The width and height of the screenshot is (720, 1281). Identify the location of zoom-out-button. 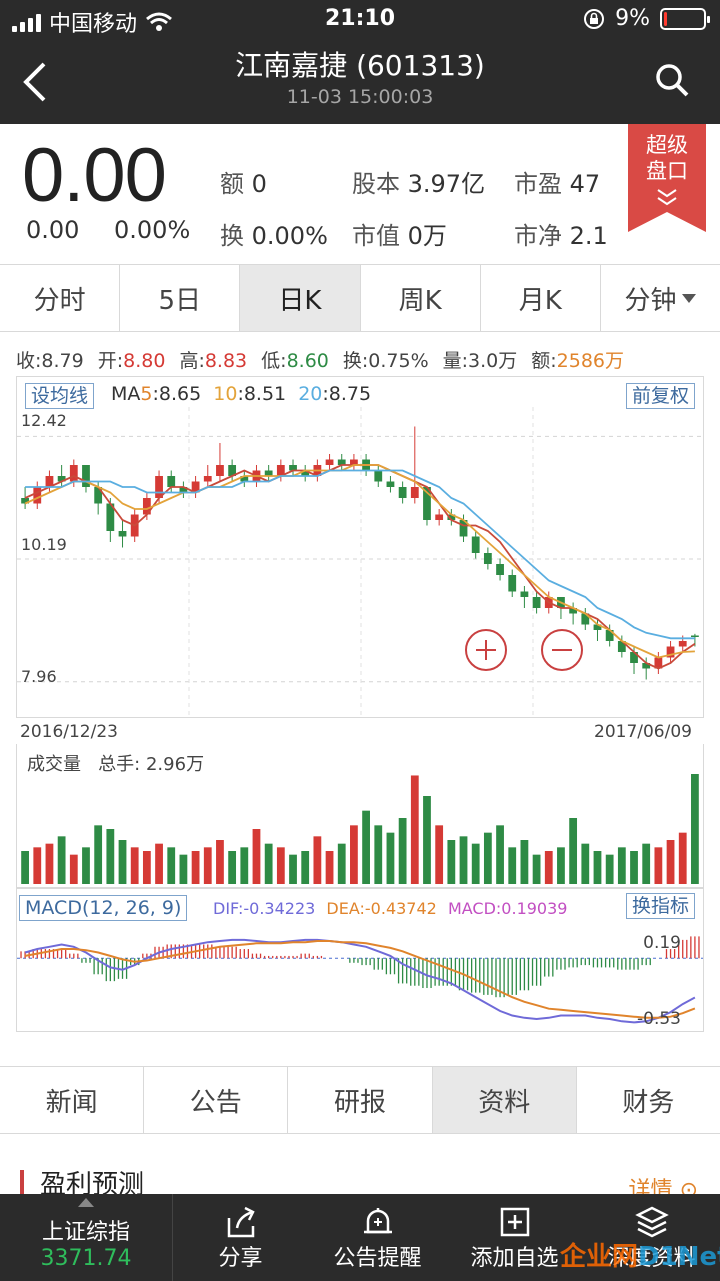
(562, 650).